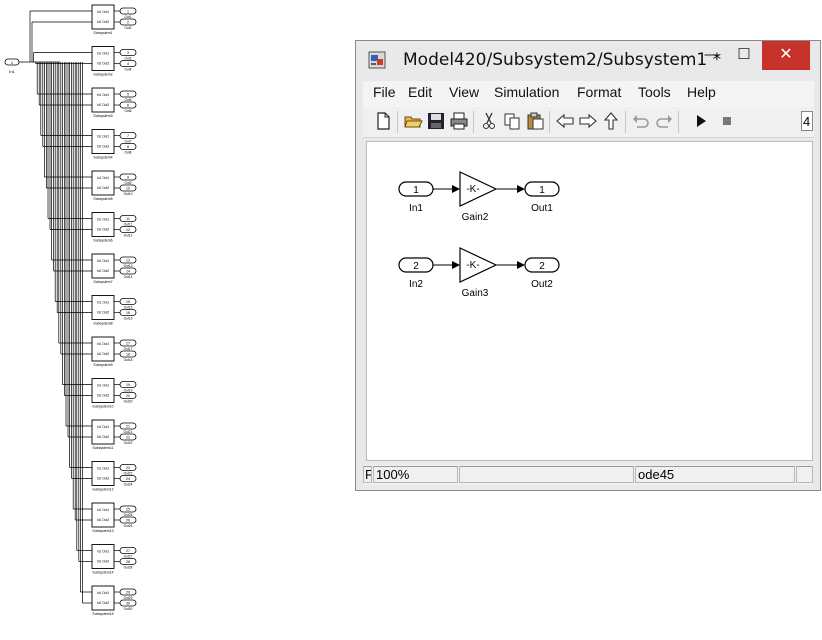  Describe the element at coordinates (416, 265) in the screenshot. I see `inport-in2: 2` at that location.